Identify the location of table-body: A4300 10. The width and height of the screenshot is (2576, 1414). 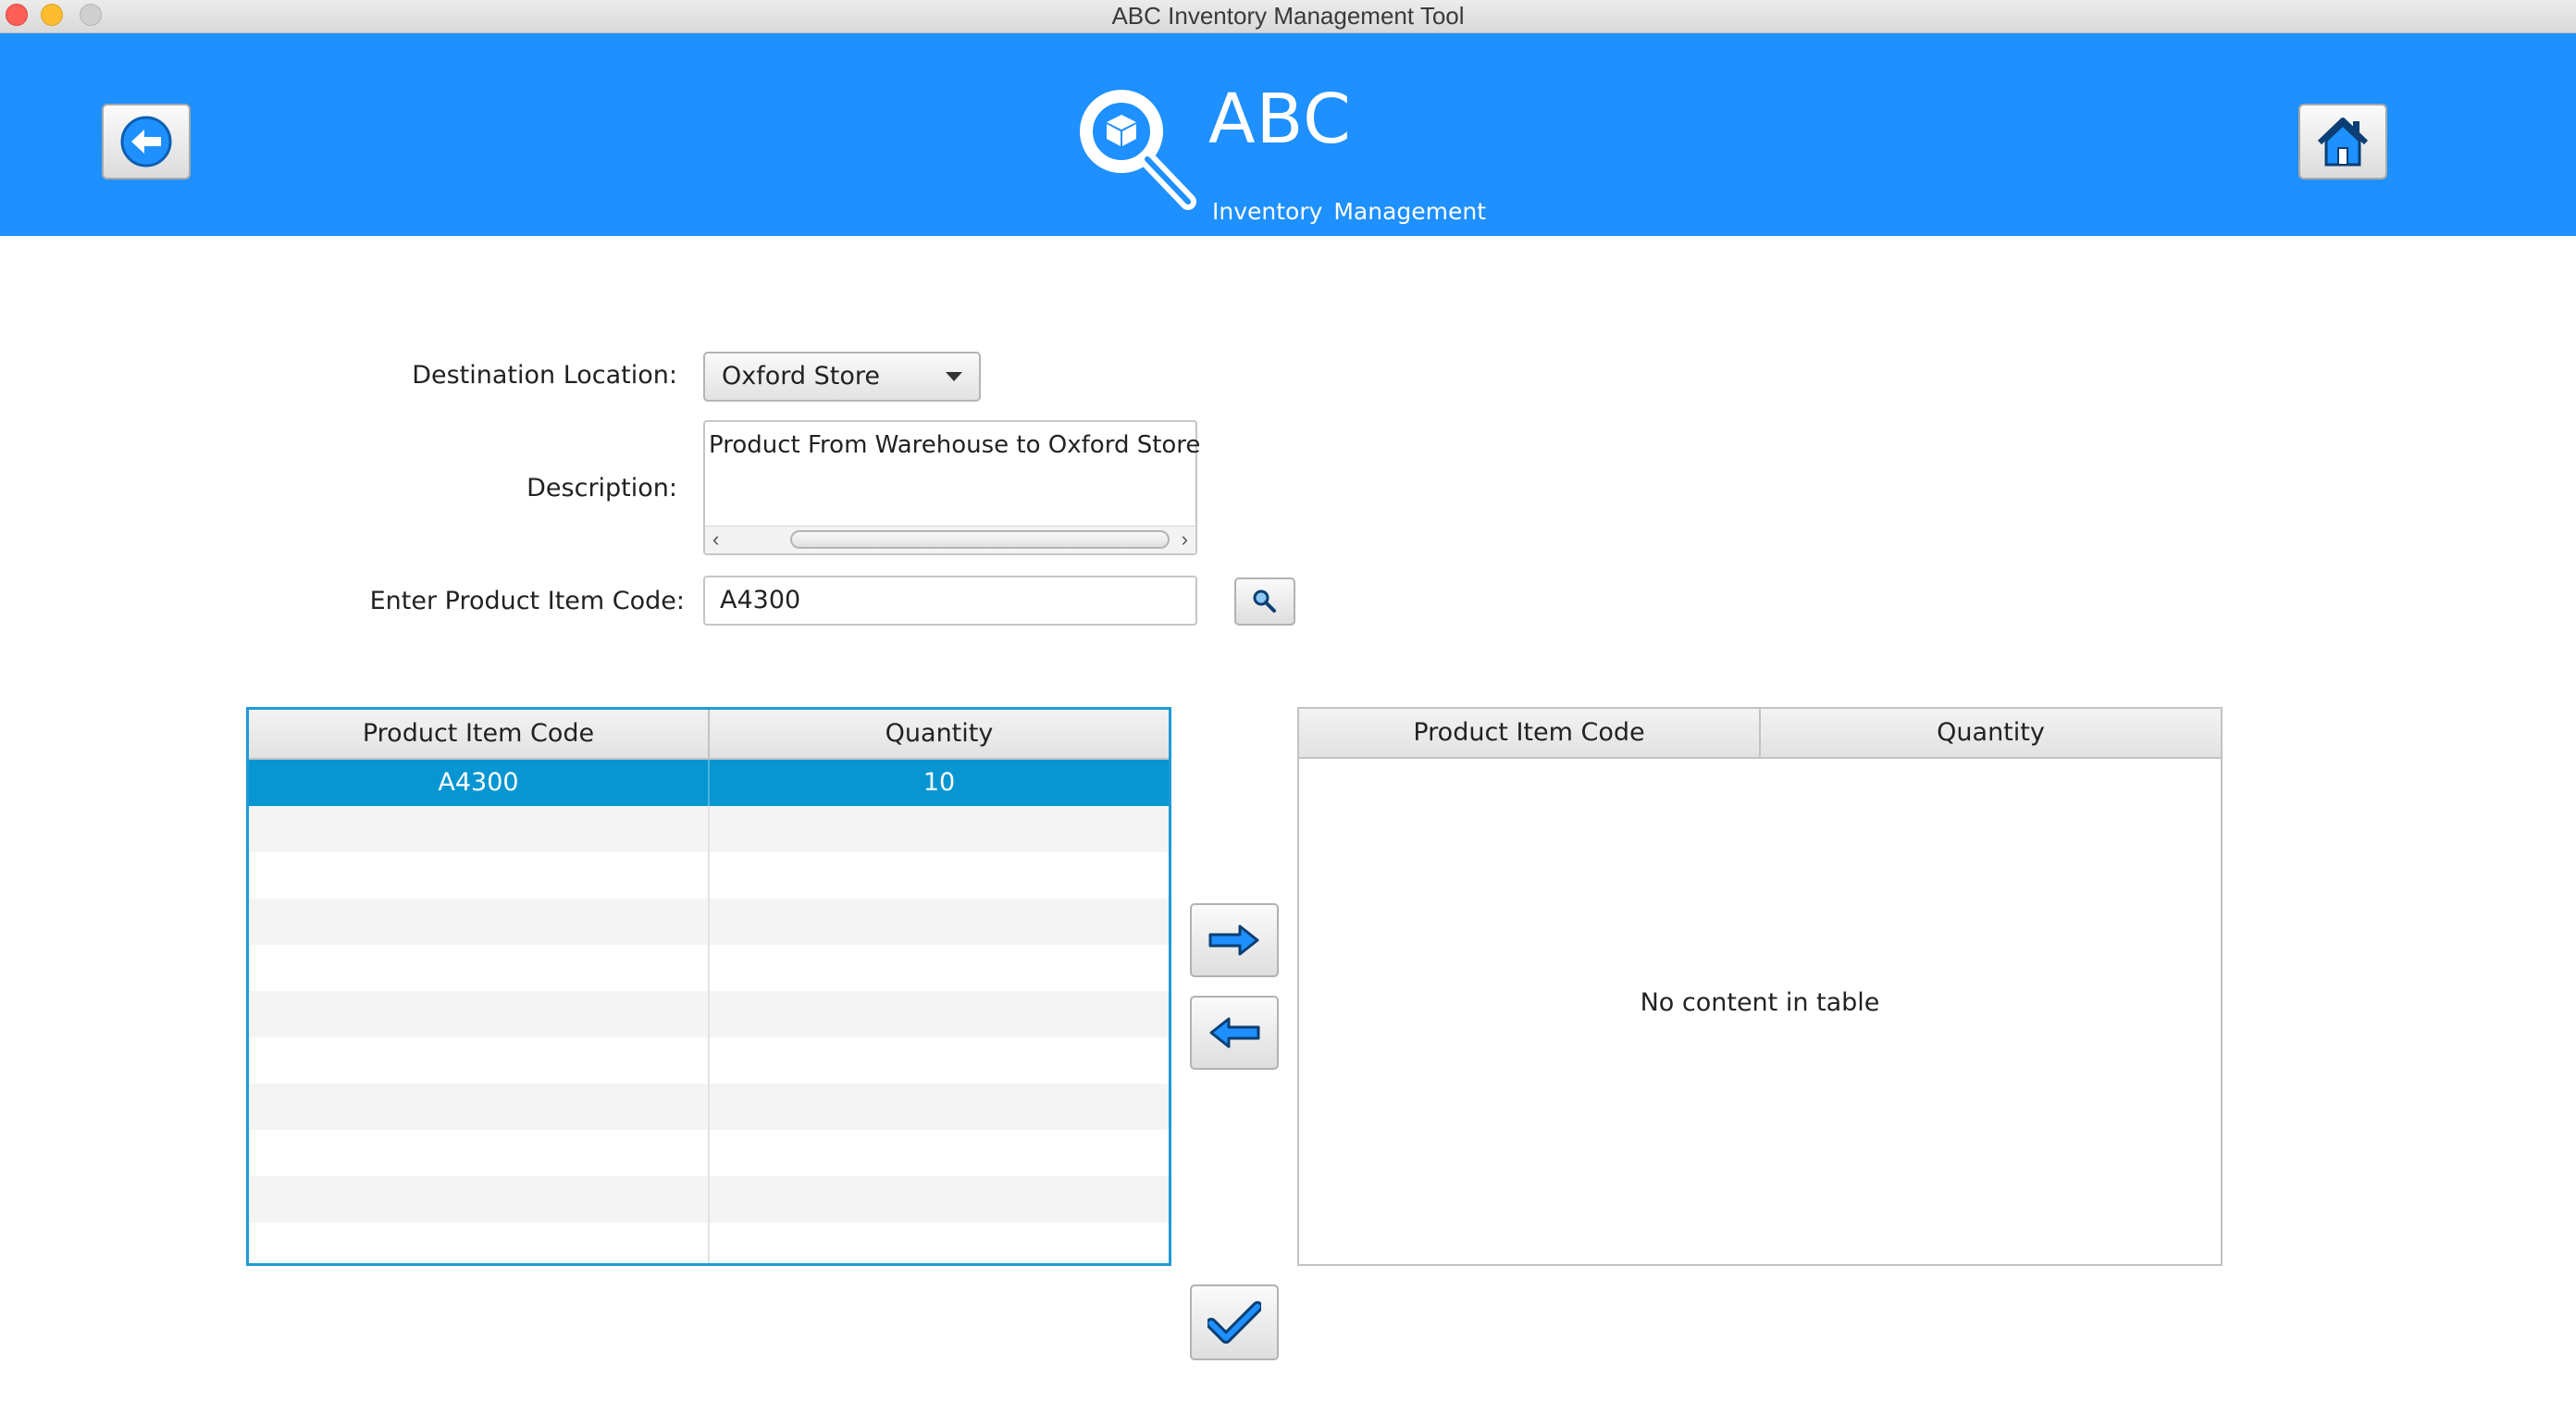
(709, 1011).